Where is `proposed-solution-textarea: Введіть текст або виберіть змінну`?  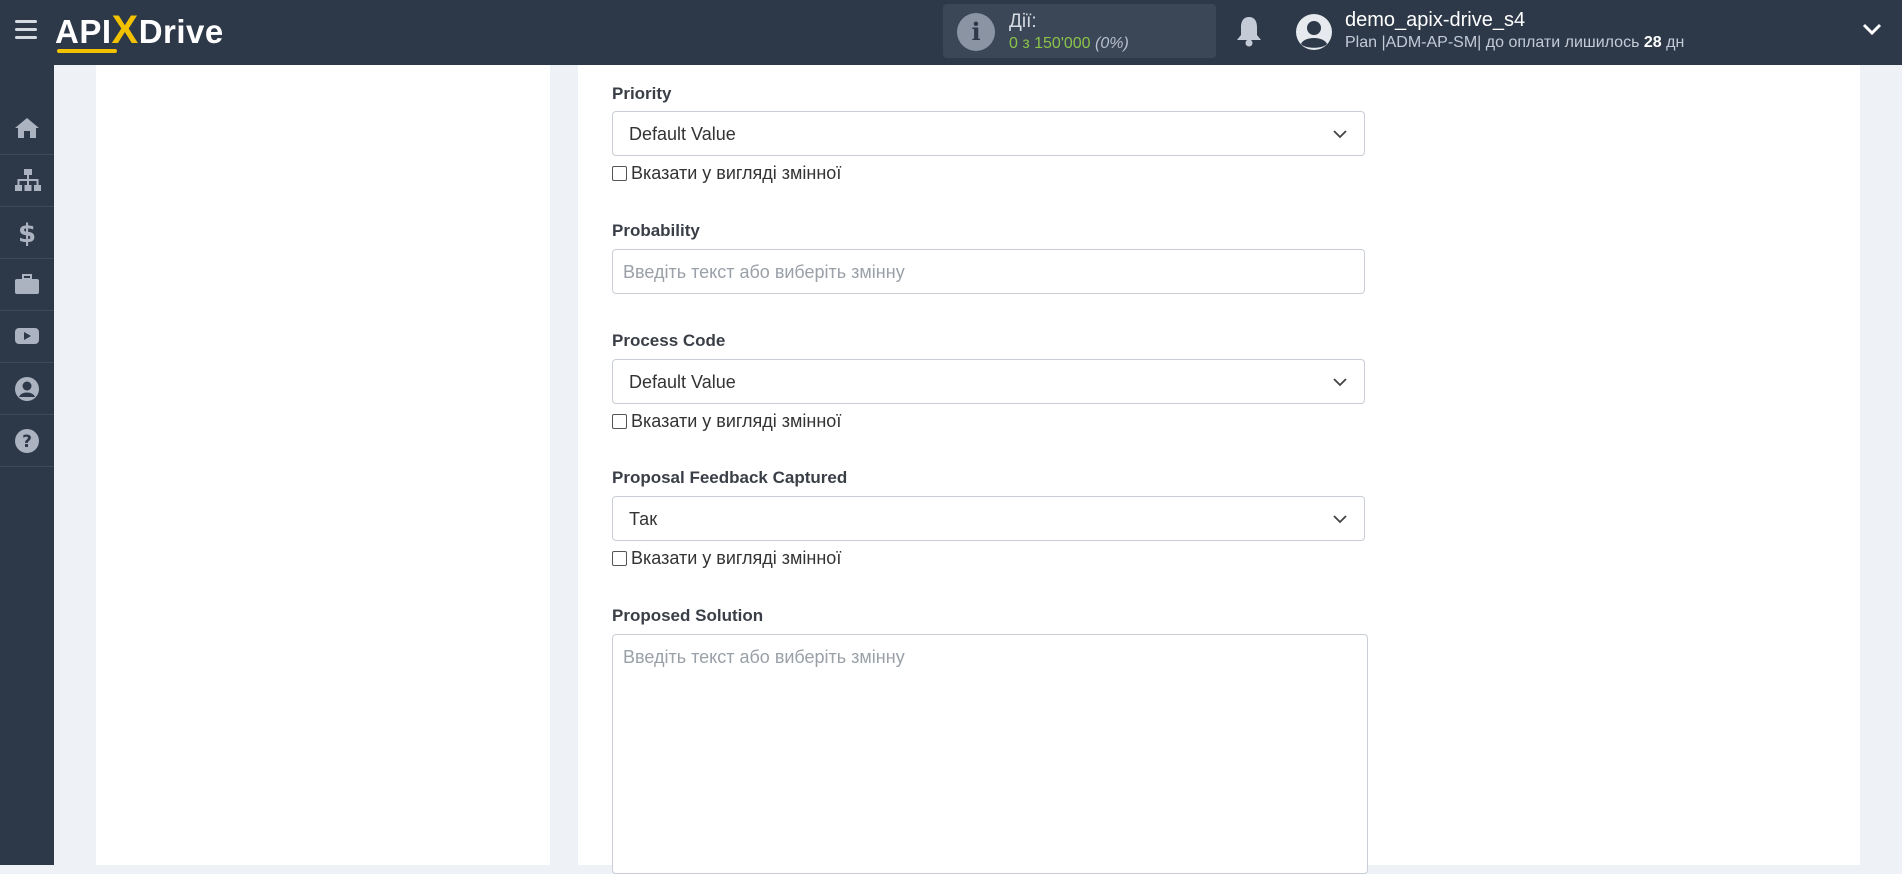 proposed-solution-textarea: Введіть текст або виберіть змінну is located at coordinates (990, 754).